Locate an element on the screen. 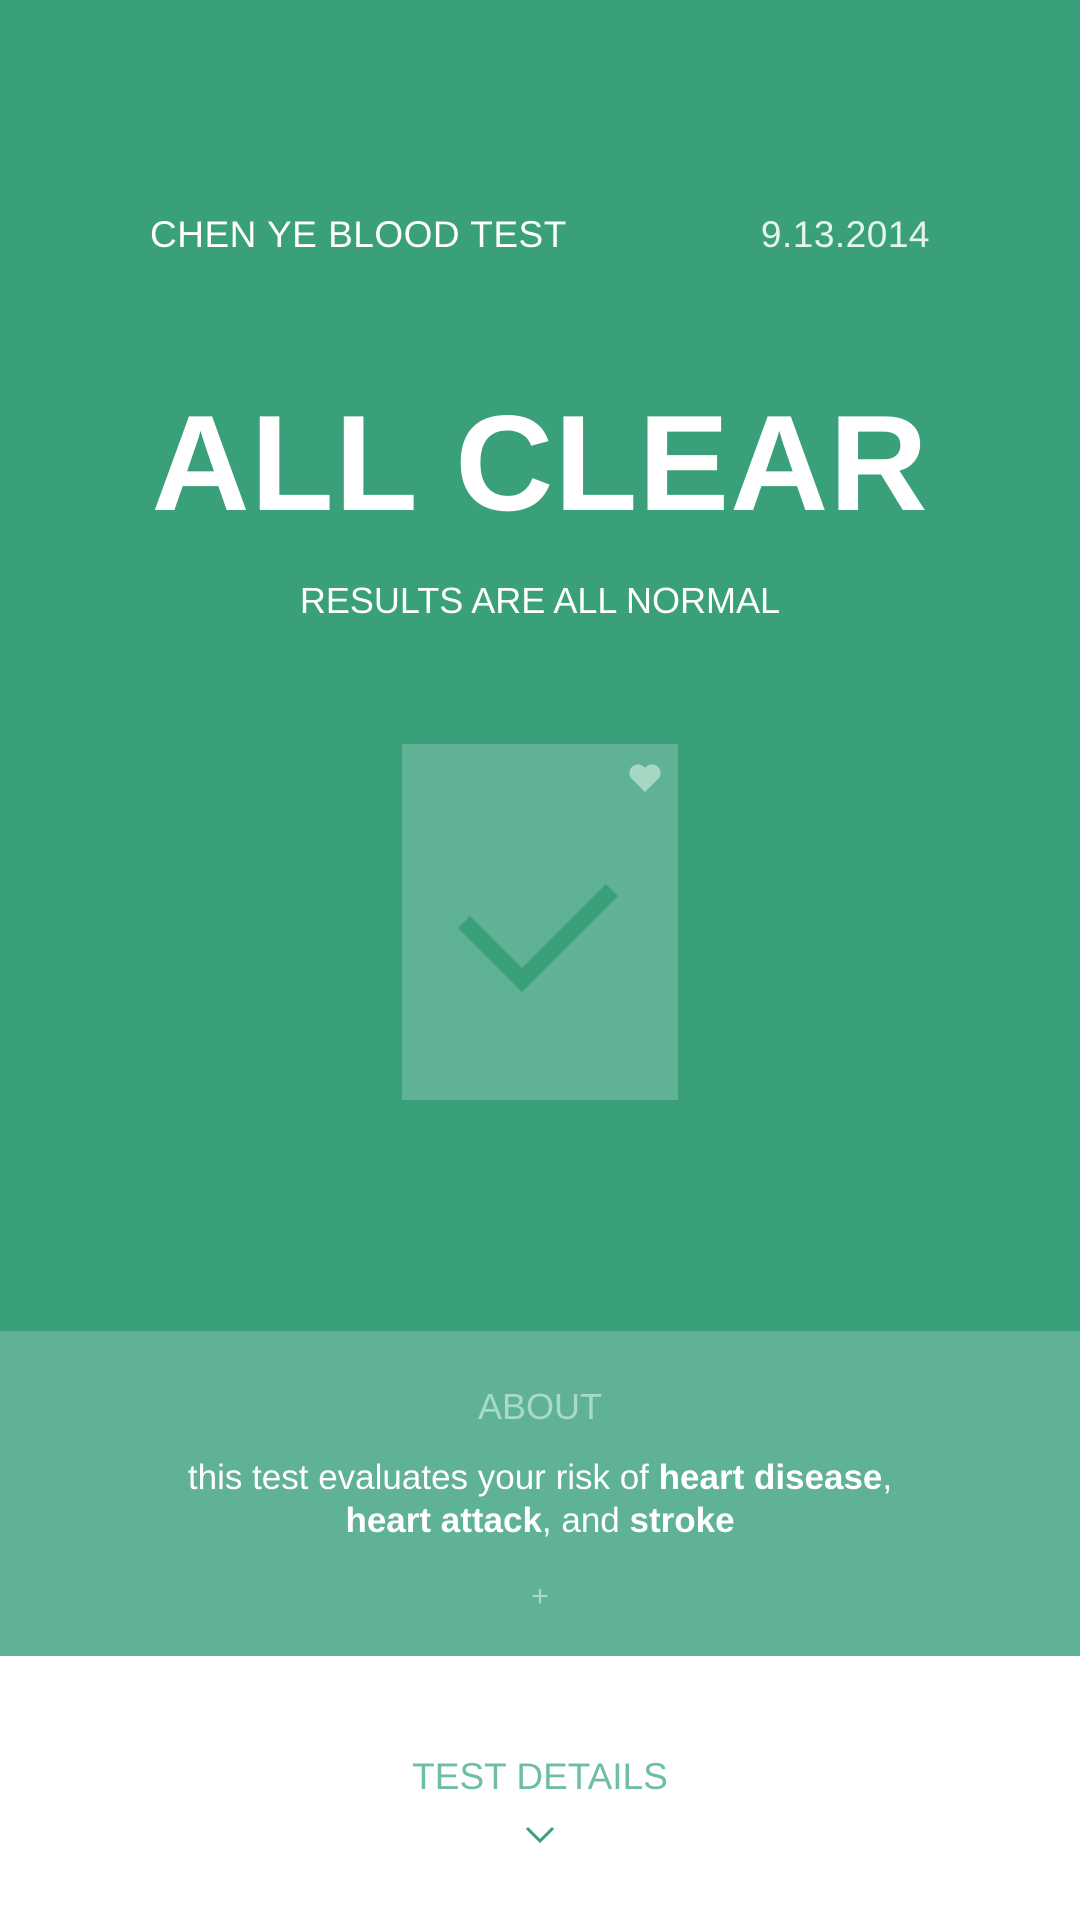  about-heading: ABOUT is located at coordinates (539, 1406).